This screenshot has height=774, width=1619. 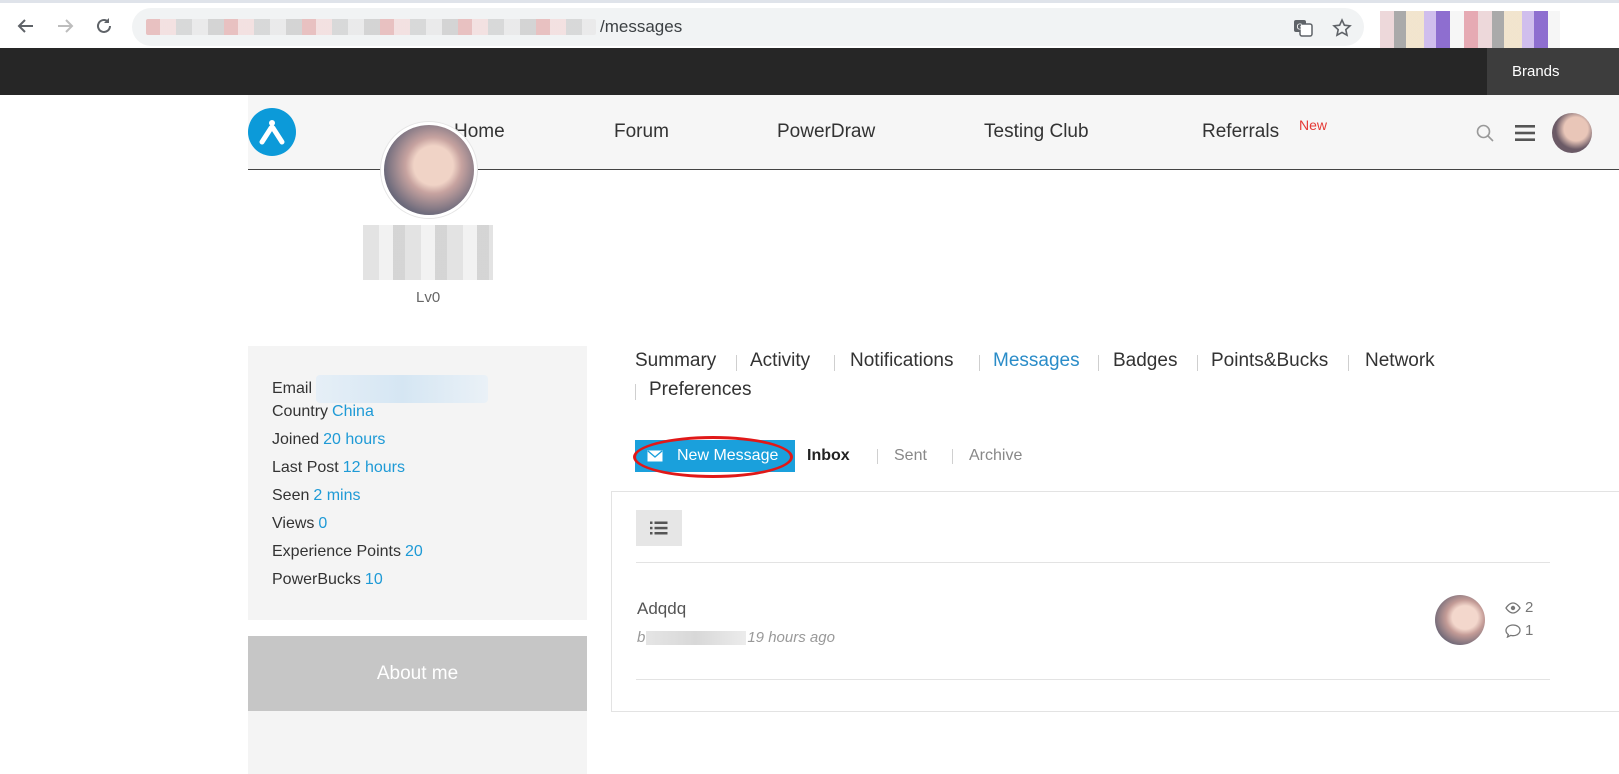 I want to click on sender-redacted, so click(x=696, y=638).